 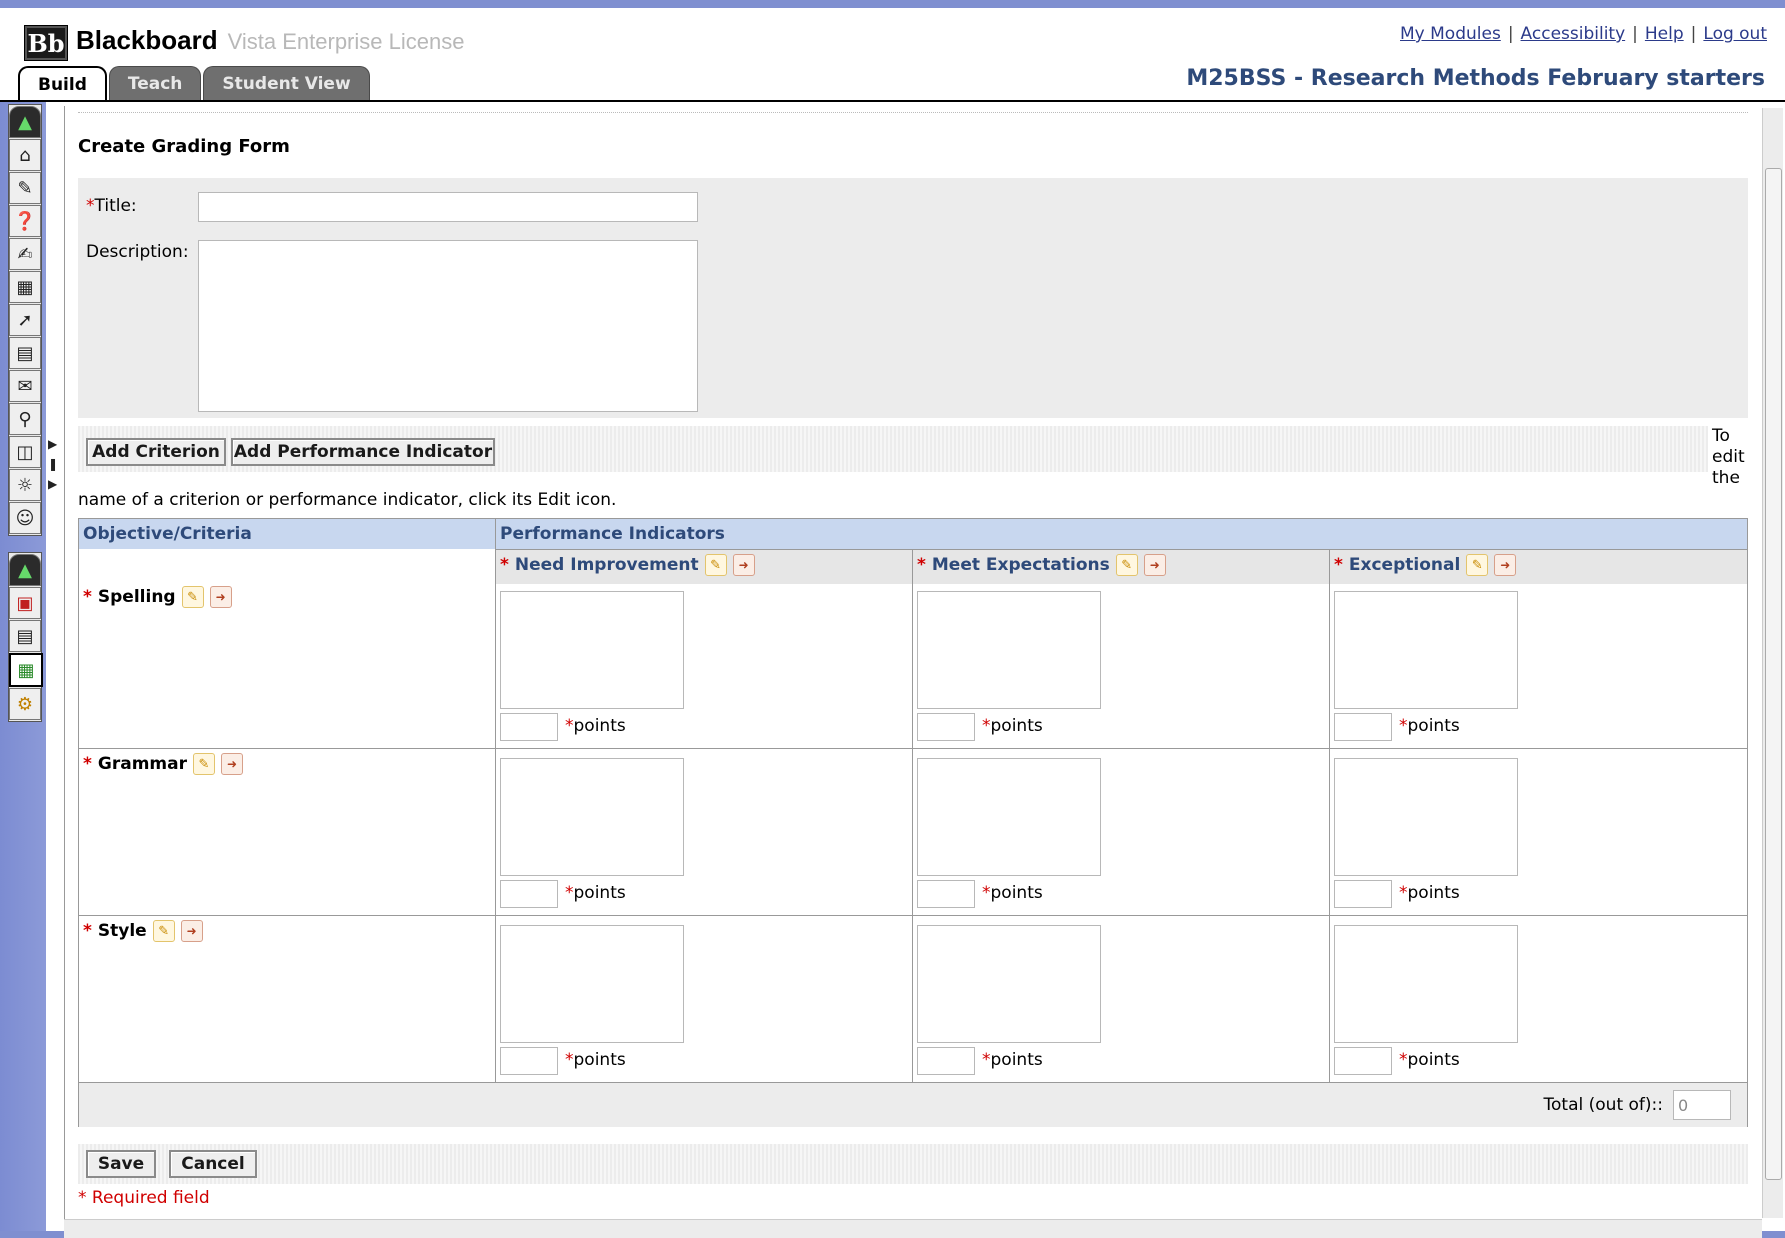 What do you see at coordinates (1702, 1105) in the screenshot?
I see `total-input: 0` at bounding box center [1702, 1105].